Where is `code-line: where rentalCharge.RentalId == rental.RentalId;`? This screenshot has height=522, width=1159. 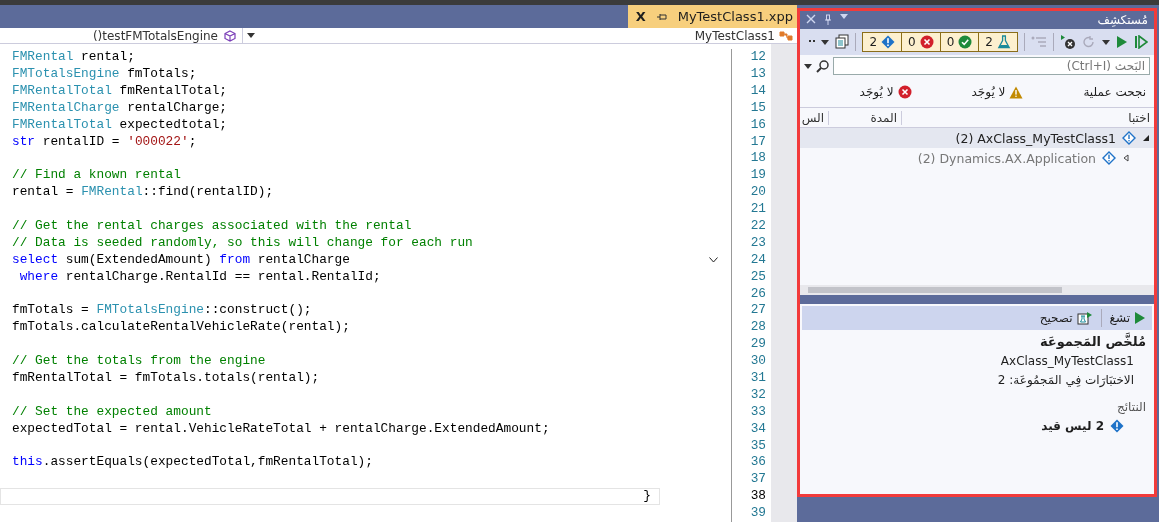
code-line: where rentalCharge.RentalId == rental.RentalId; is located at coordinates (200, 277).